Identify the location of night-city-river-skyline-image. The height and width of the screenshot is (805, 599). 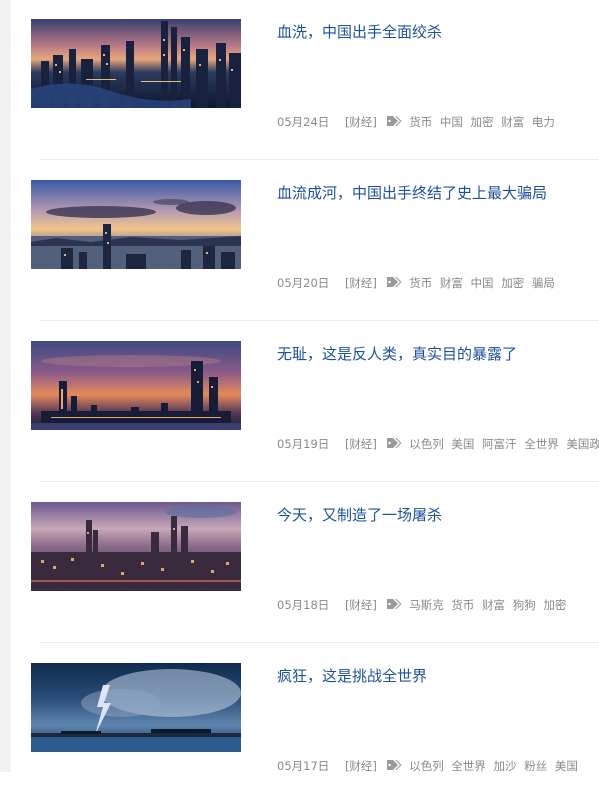
(136, 63).